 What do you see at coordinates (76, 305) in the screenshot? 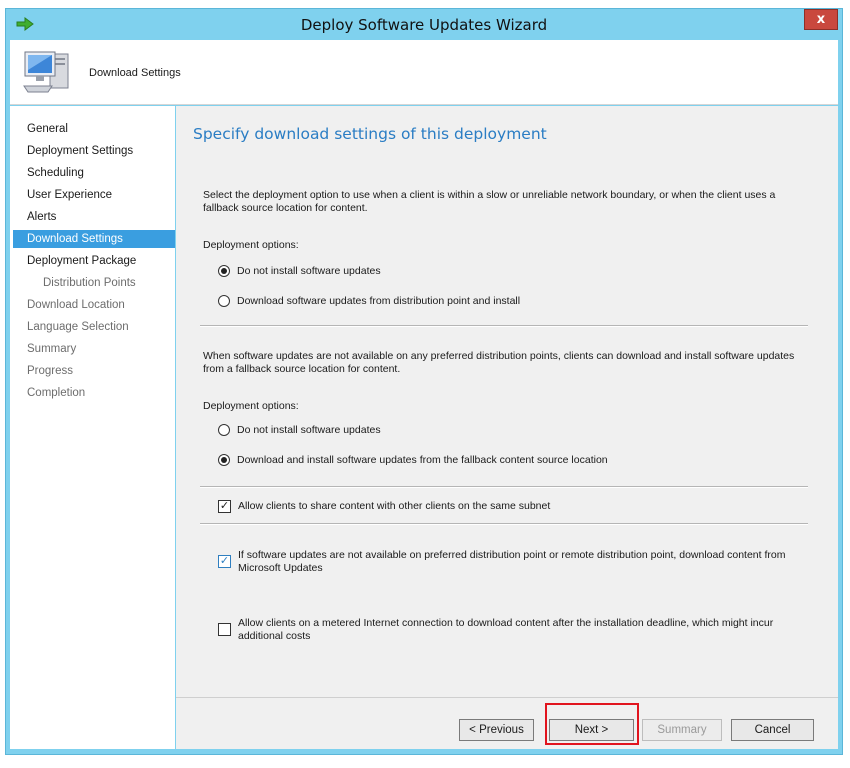
I see `sidebar-item-download-location: Download Location` at bounding box center [76, 305].